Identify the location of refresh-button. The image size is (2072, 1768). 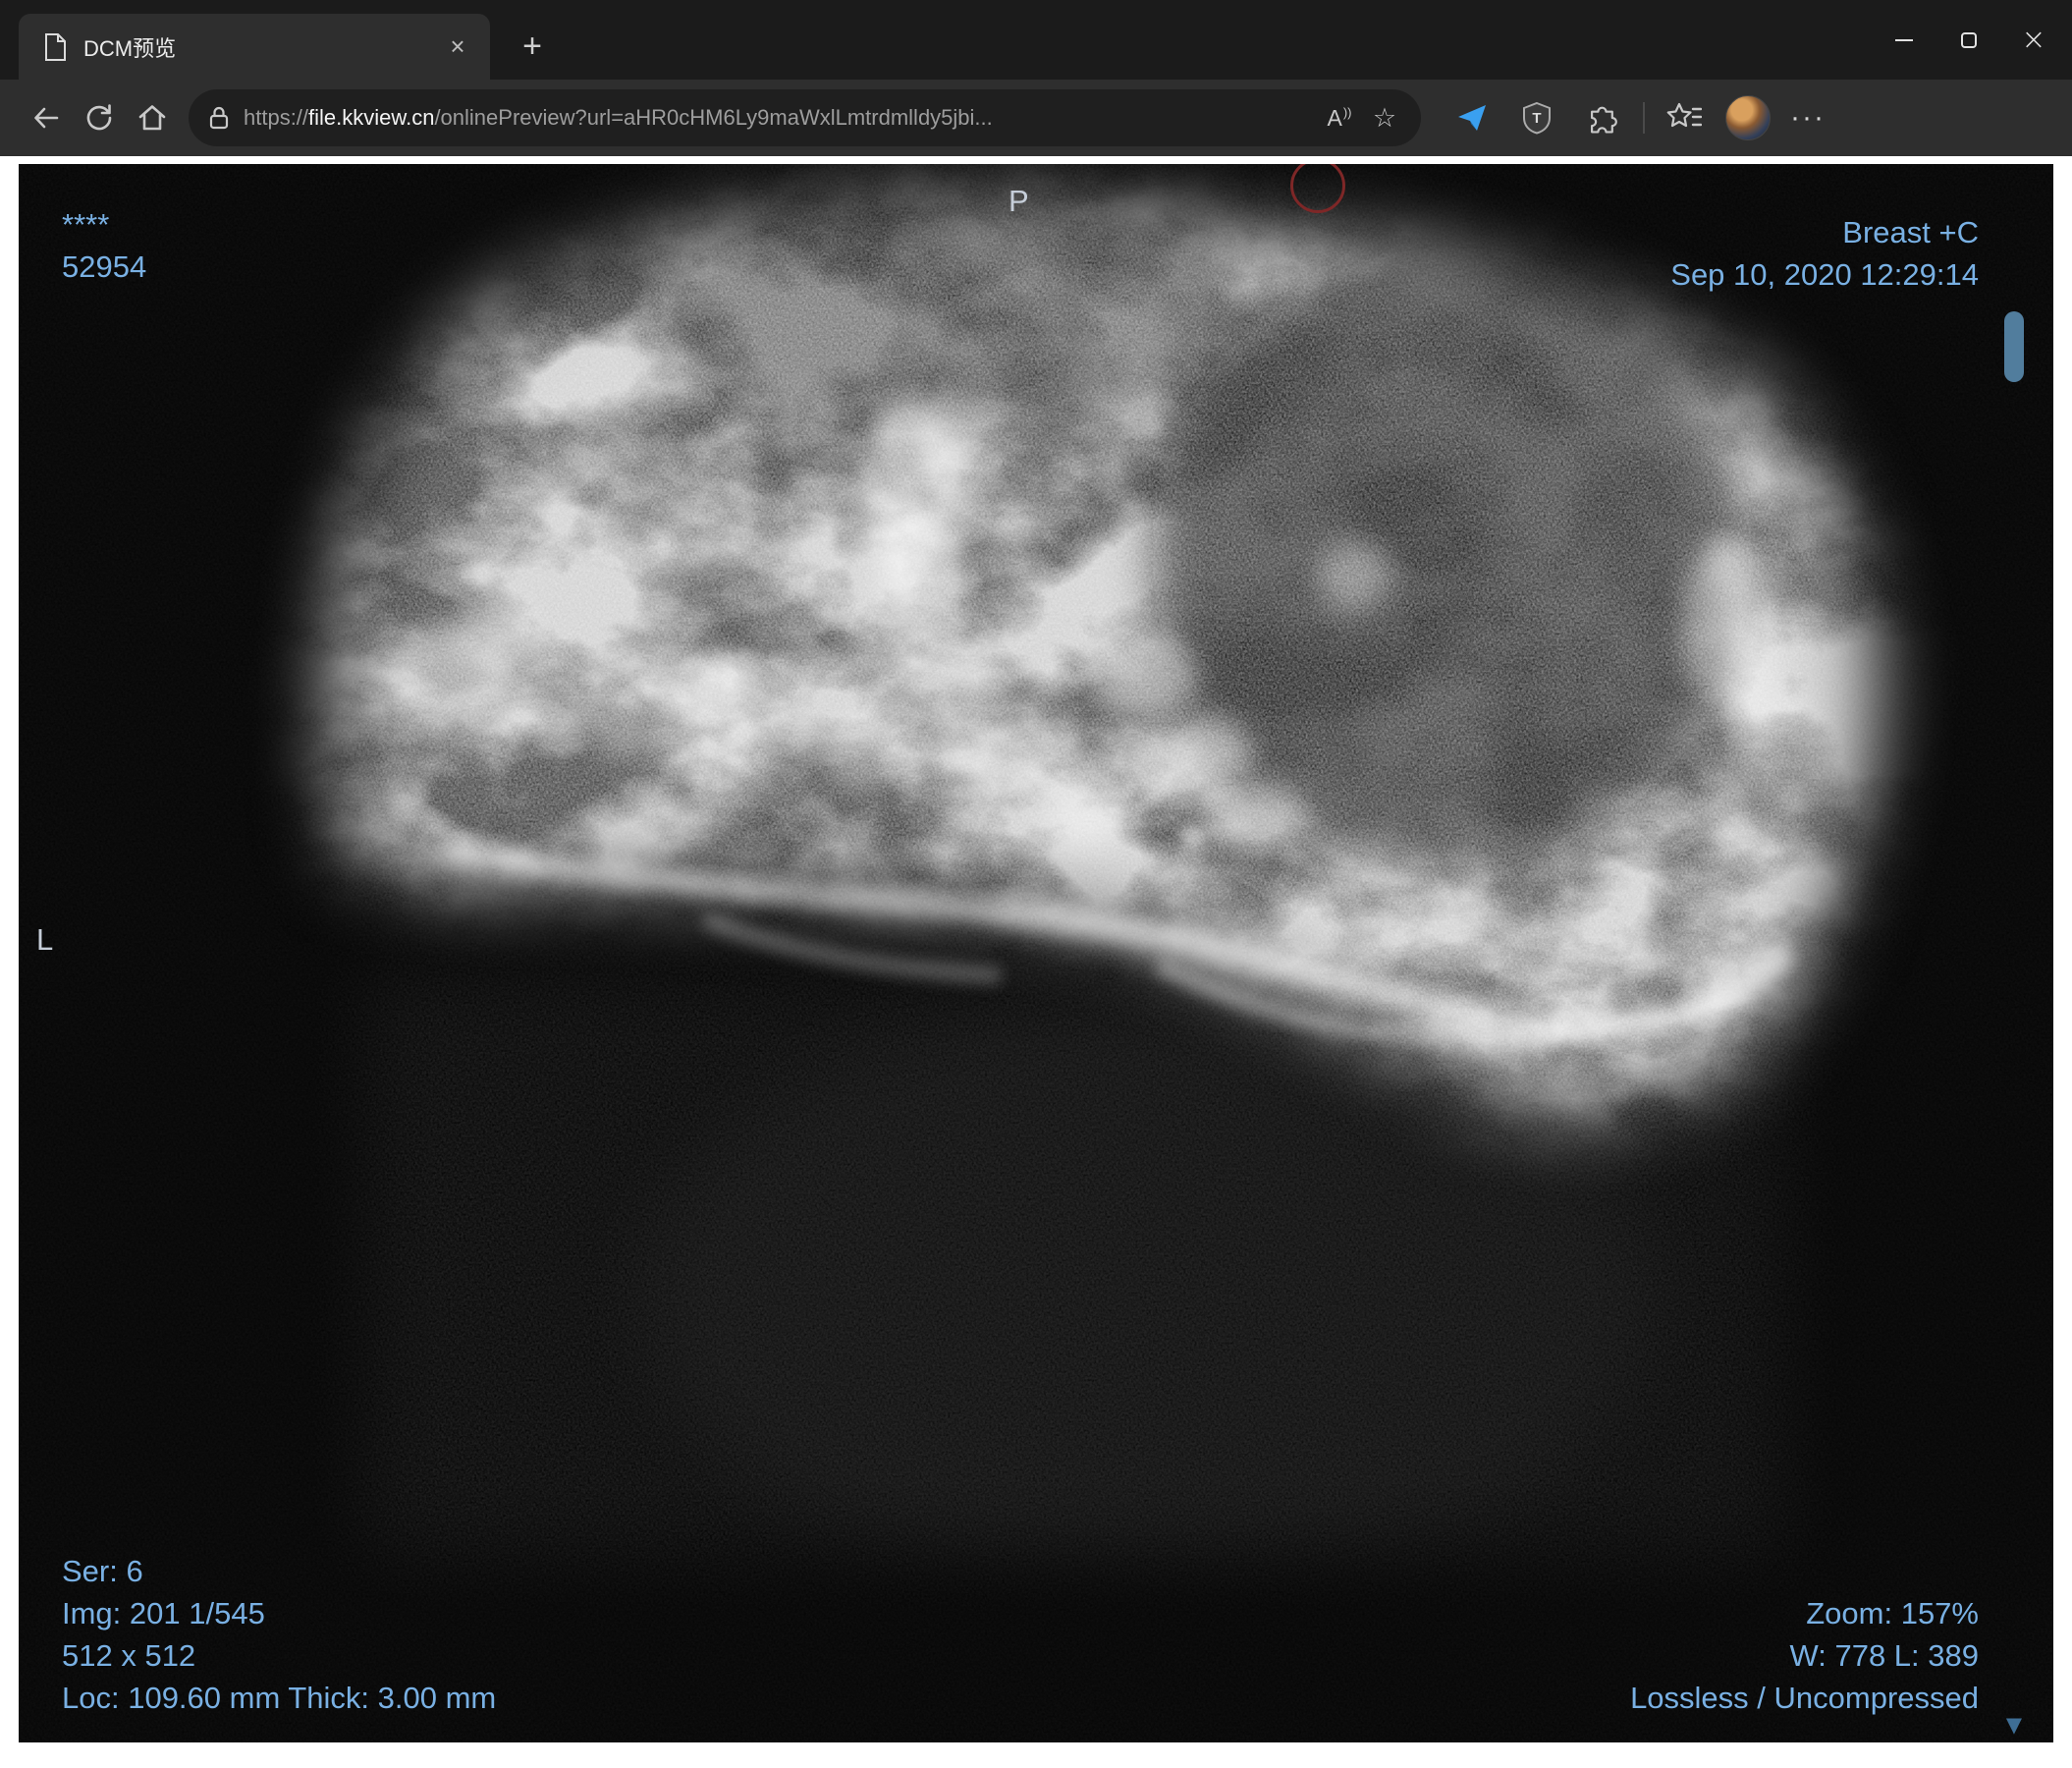
(100, 117).